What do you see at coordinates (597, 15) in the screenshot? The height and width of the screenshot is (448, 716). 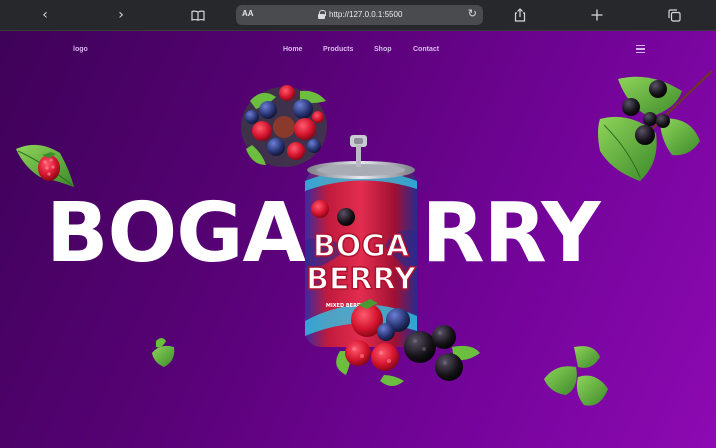 I see `plus-icon` at bounding box center [597, 15].